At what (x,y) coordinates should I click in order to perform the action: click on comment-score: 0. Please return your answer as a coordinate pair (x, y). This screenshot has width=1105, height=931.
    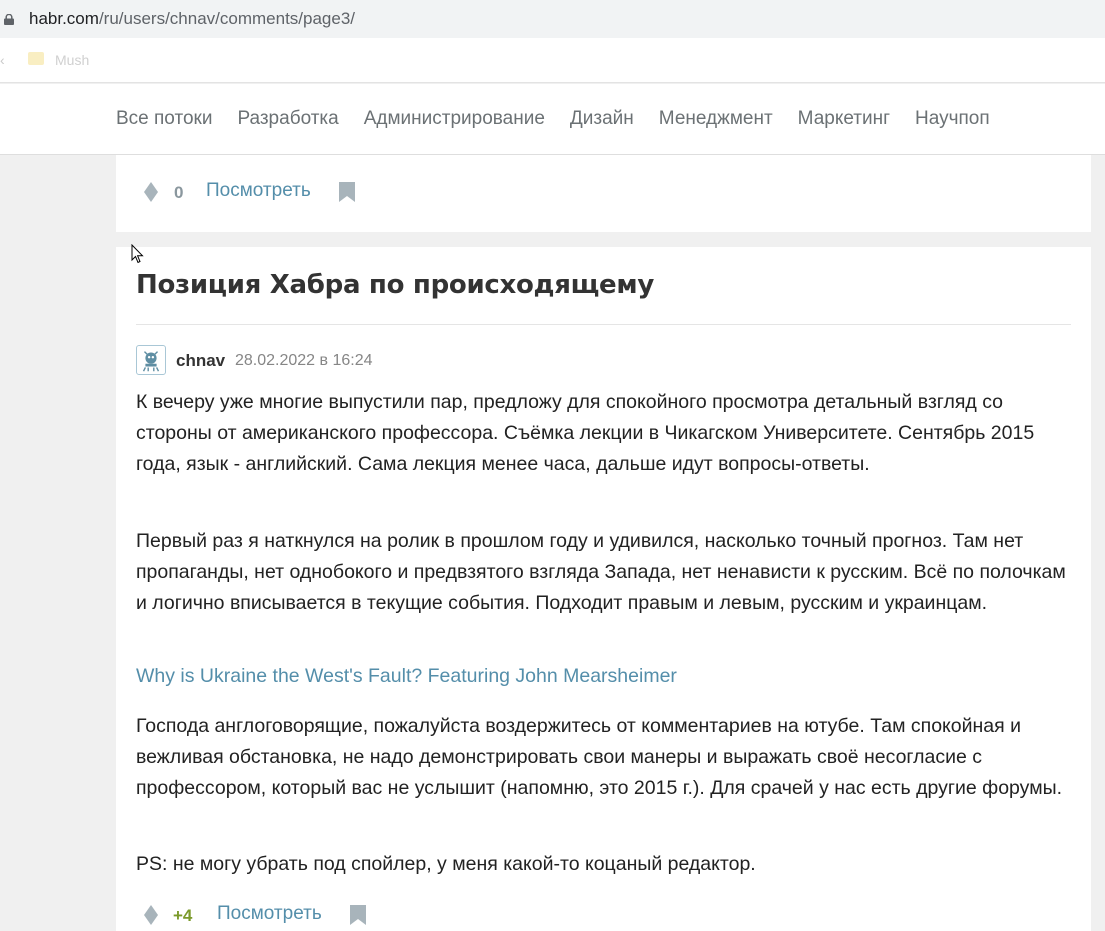
    Looking at the image, I should click on (179, 192).